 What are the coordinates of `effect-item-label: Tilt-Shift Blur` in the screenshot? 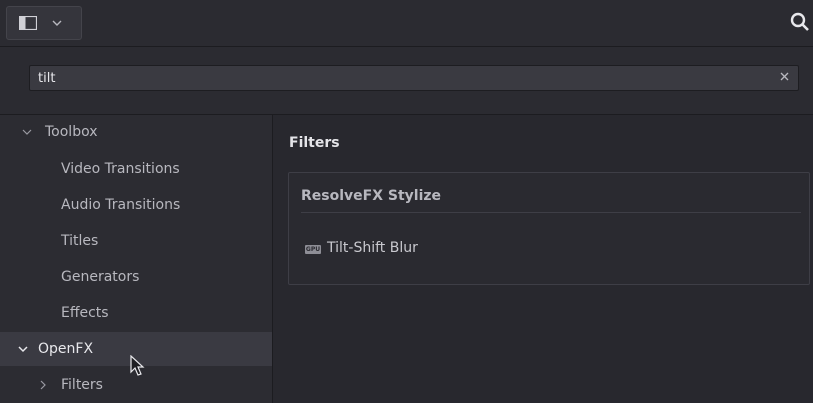 It's located at (372, 248).